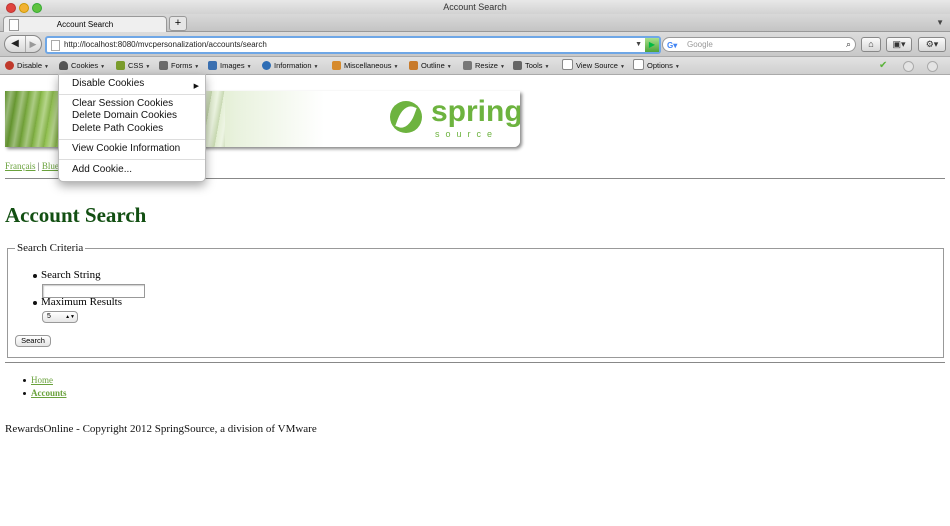  Describe the element at coordinates (126, 148) in the screenshot. I see `menu-item-view-cookie-information: View Cookie Information` at that location.